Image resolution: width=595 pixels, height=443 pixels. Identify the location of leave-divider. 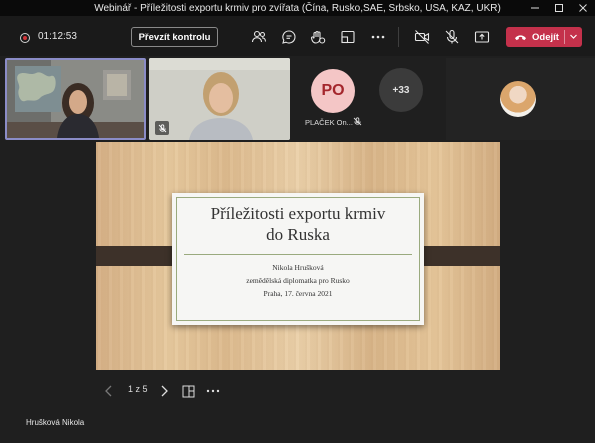
(564, 37).